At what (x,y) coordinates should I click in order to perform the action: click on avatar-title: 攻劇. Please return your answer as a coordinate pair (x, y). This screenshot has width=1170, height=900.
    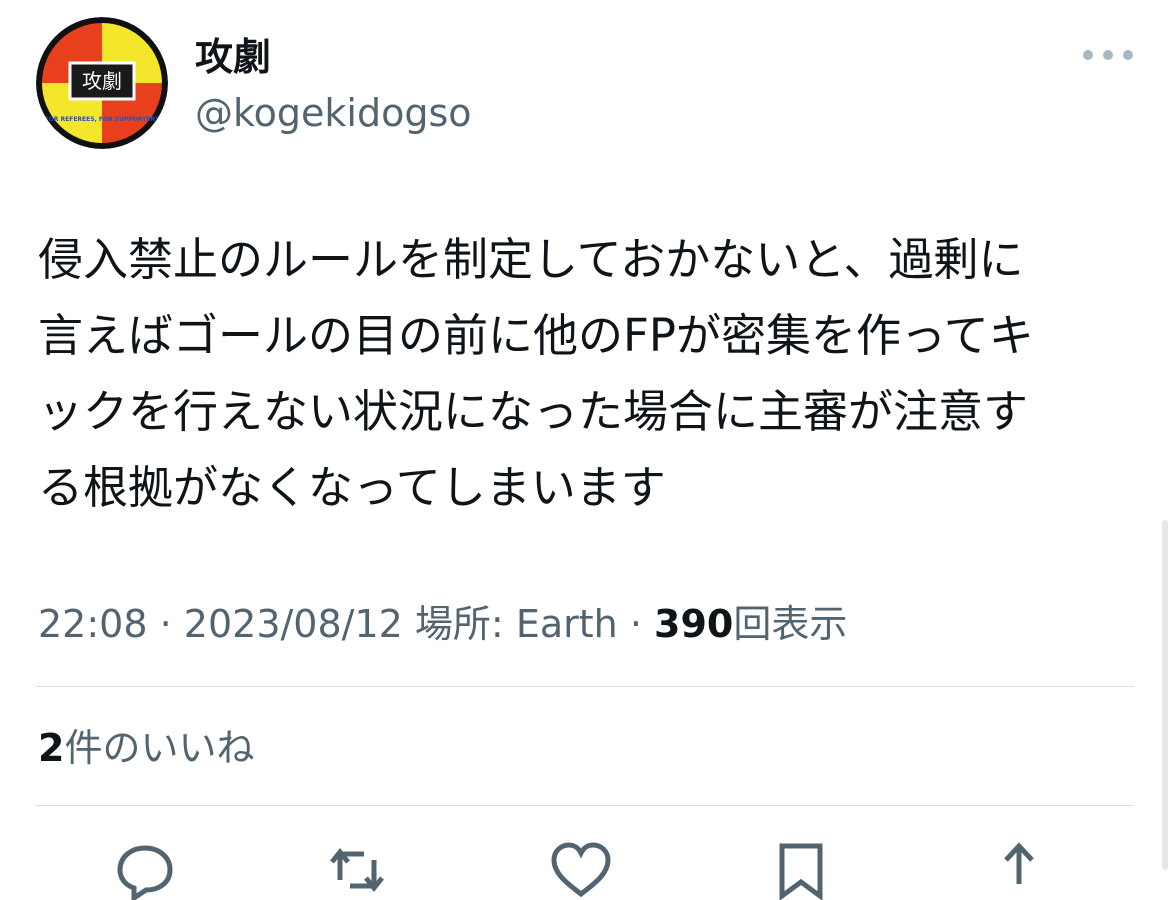
    Looking at the image, I should click on (102, 81).